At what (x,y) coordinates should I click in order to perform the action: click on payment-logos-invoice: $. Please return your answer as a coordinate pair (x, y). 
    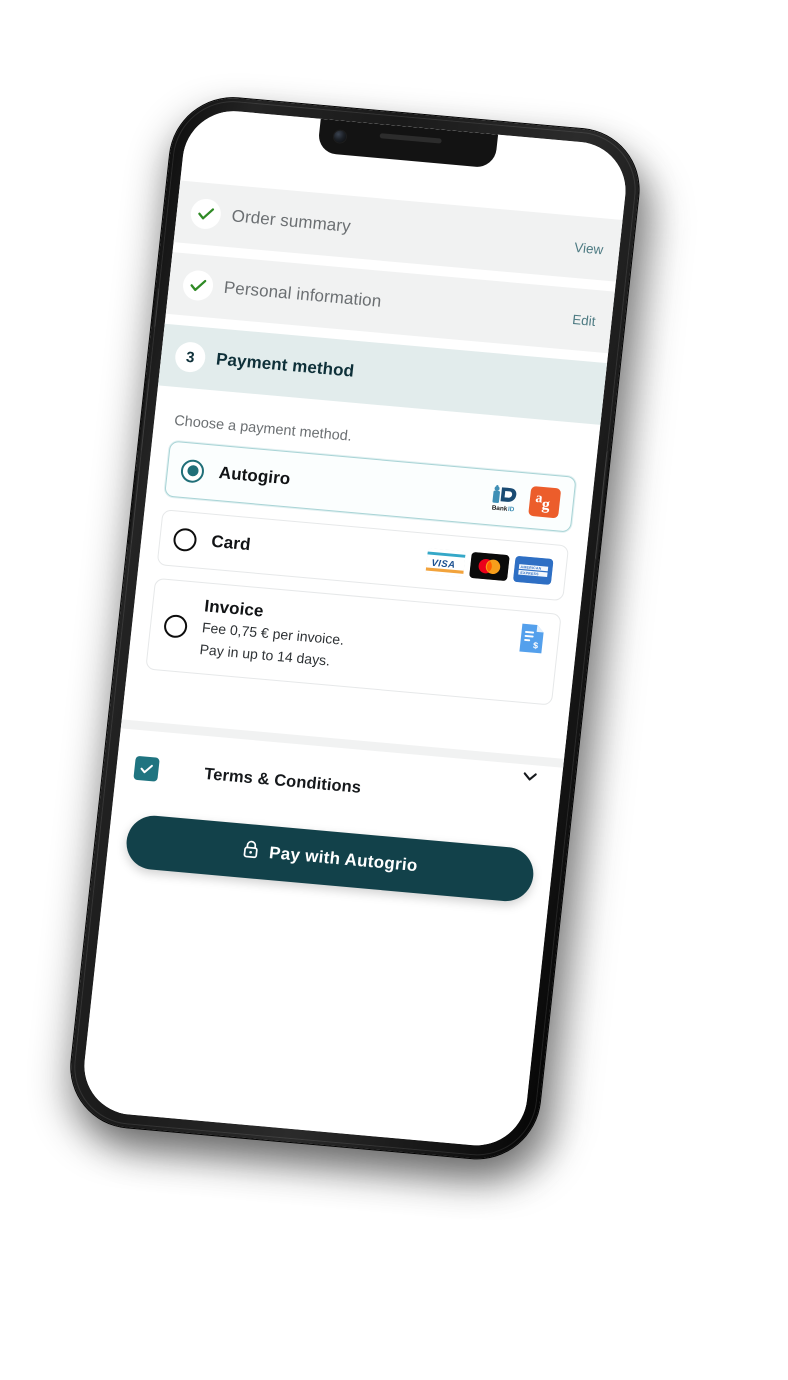
    Looking at the image, I should click on (532, 640).